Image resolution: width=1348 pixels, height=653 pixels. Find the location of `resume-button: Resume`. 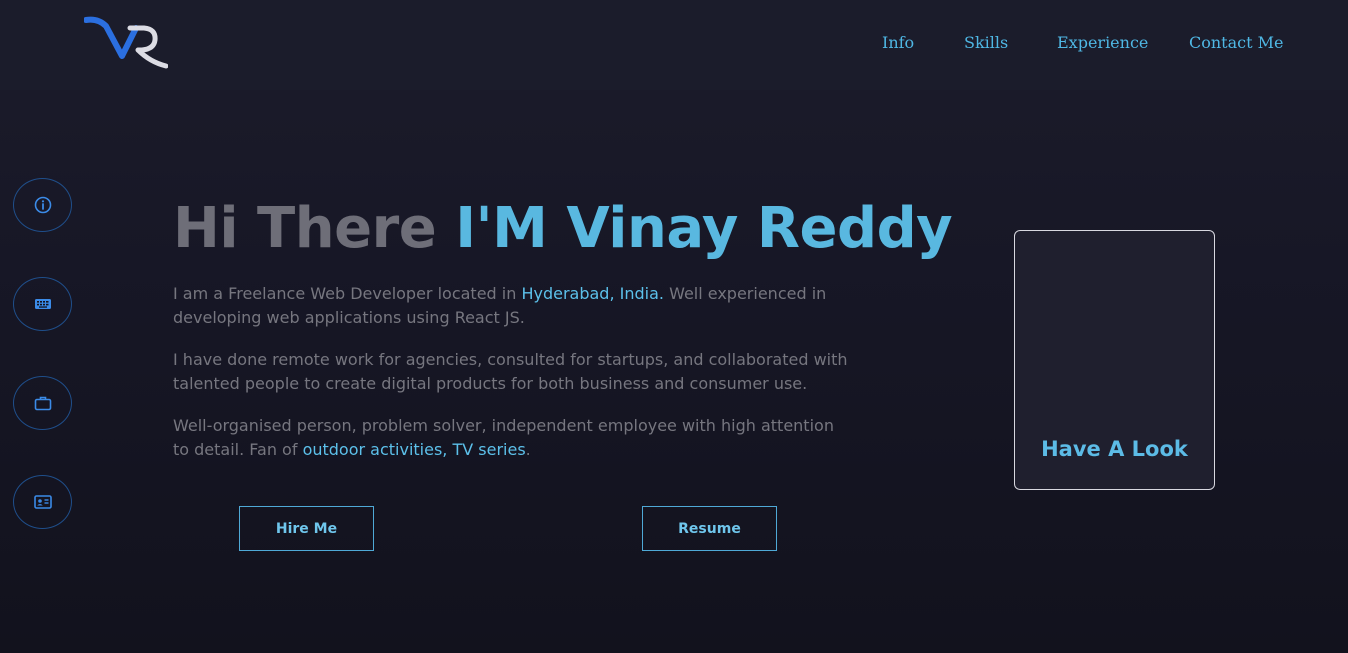

resume-button: Resume is located at coordinates (709, 528).